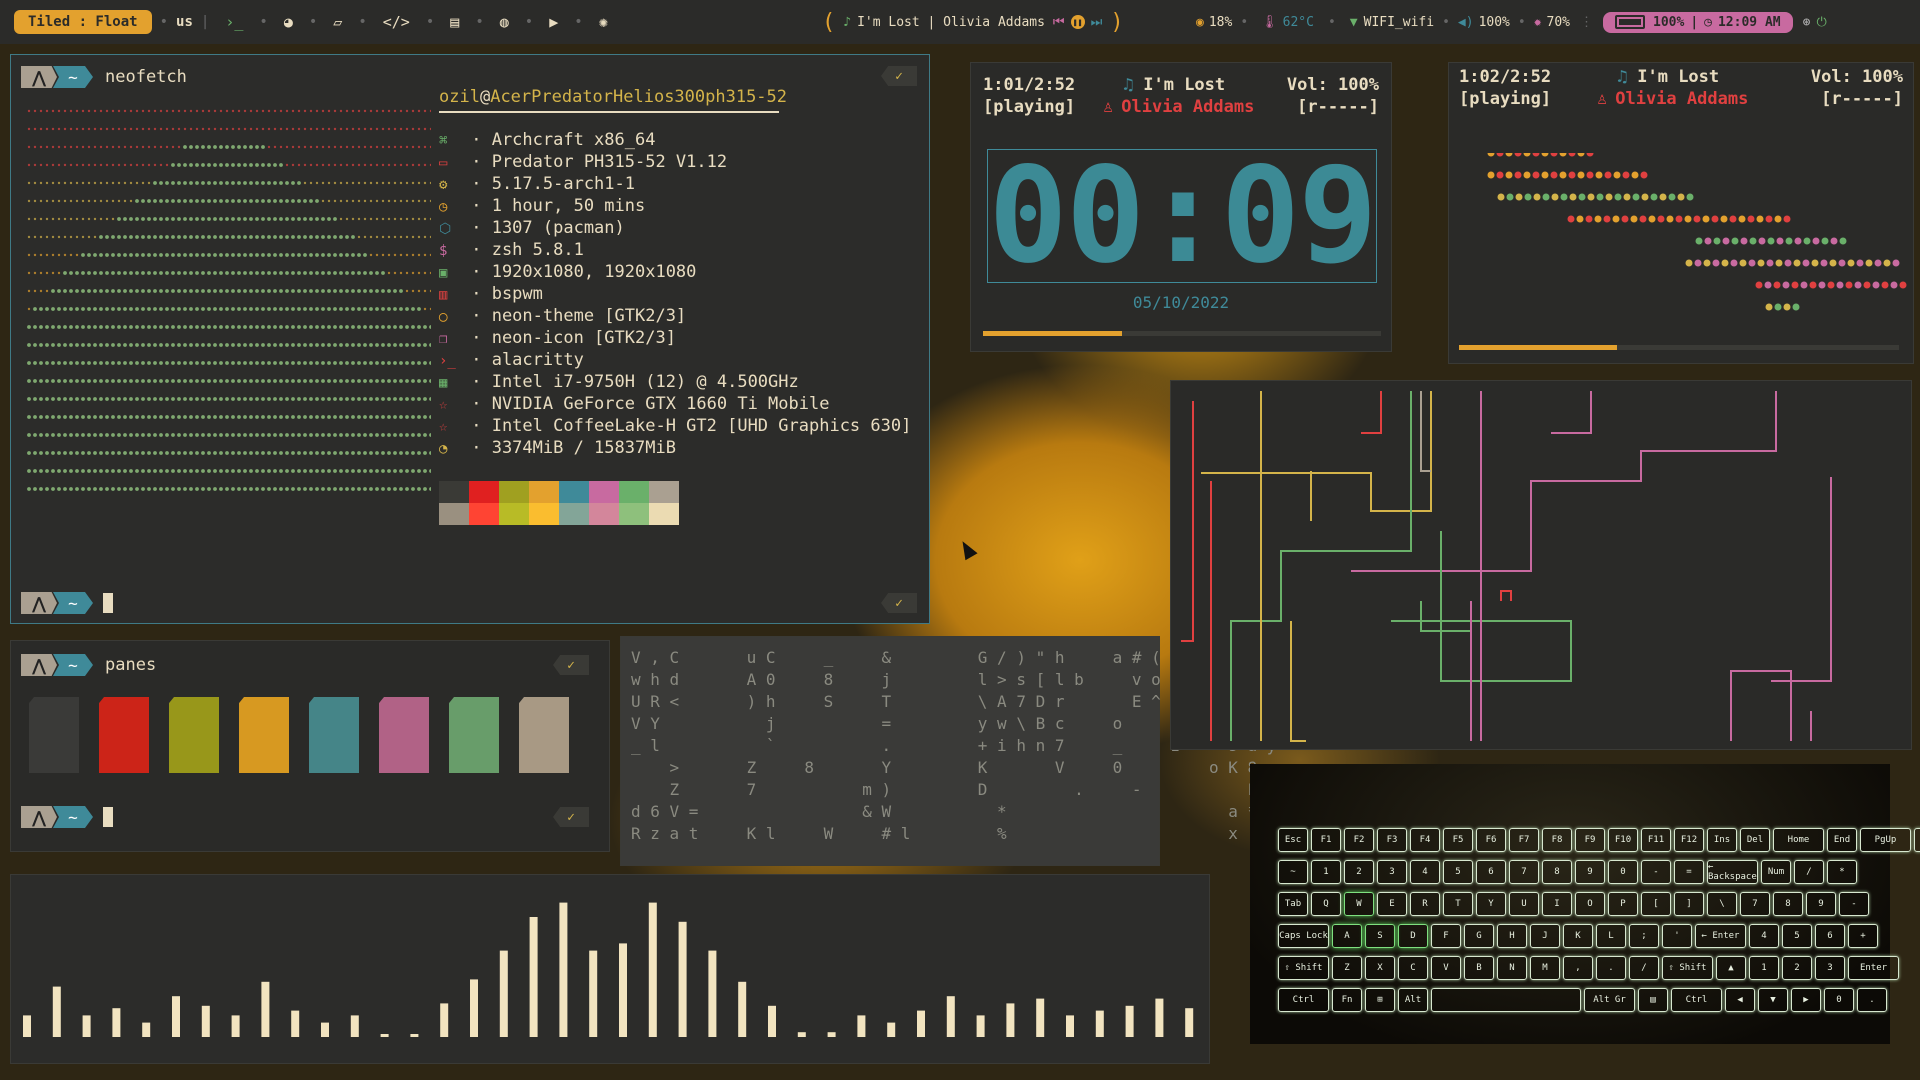 Image resolution: width=1920 pixels, height=1080 pixels. Describe the element at coordinates (1392, 840) in the screenshot. I see `keyboard-key: F3` at that location.